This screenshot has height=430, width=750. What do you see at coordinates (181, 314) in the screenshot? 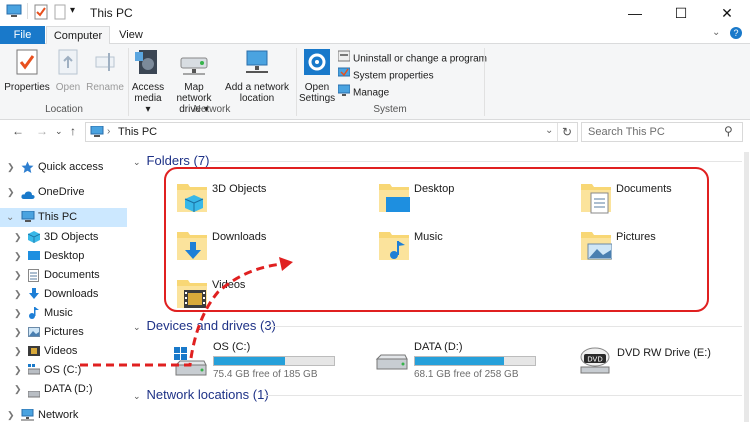
I see `annotation-dashed-arrow` at bounding box center [181, 314].